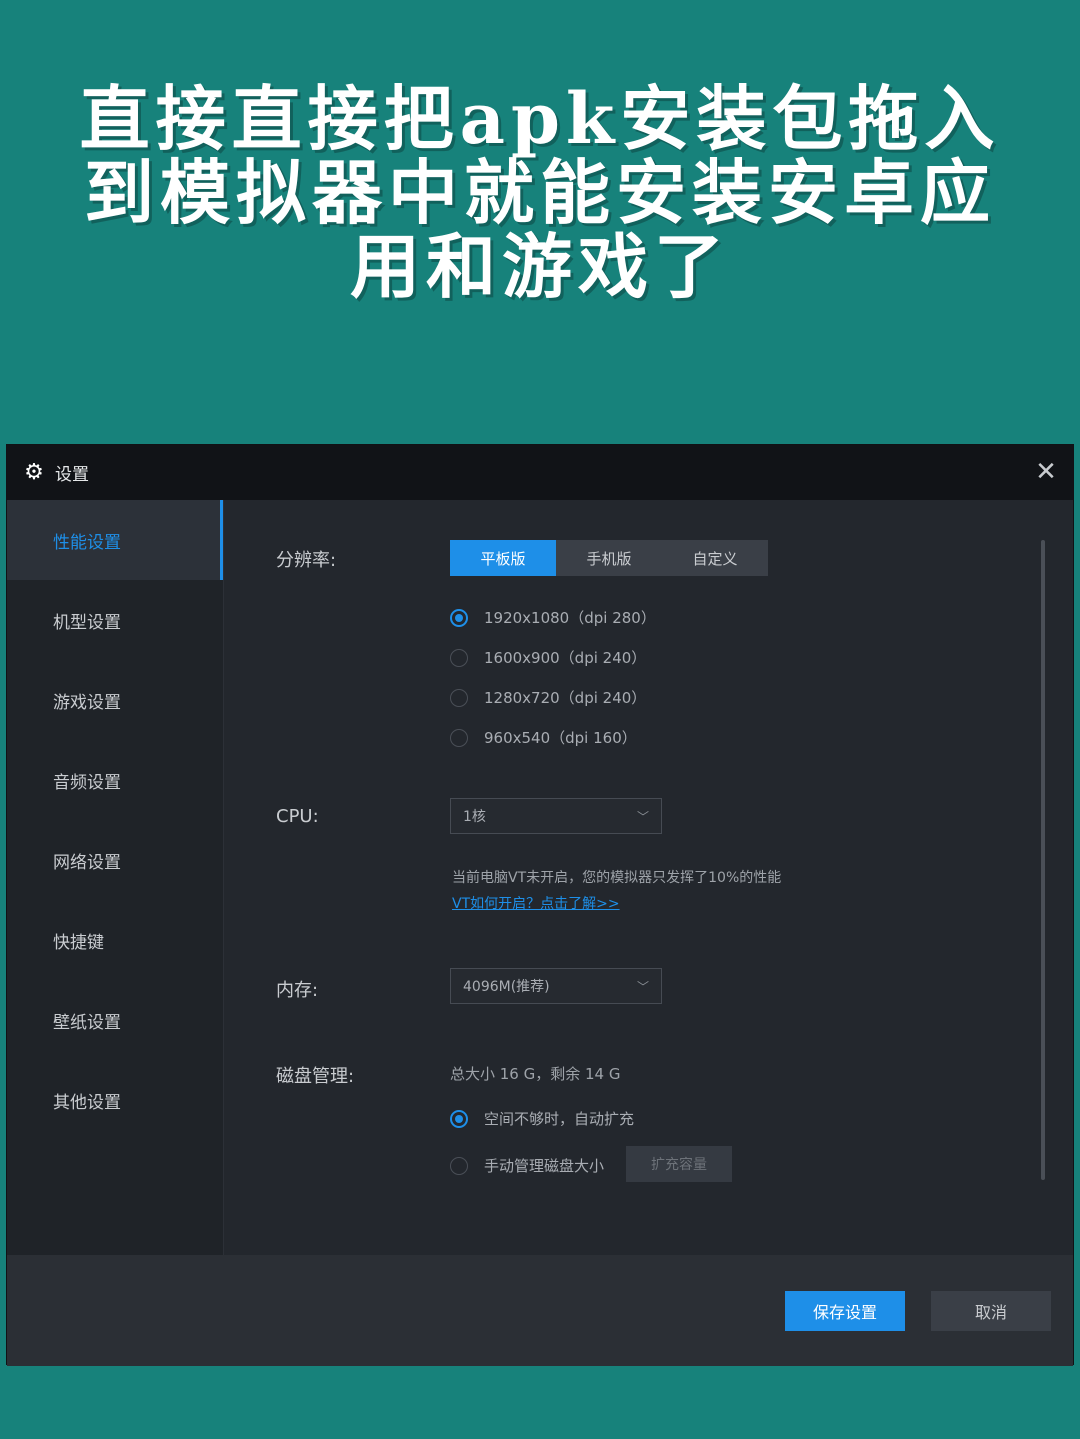  I want to click on vt-warning-note: 当前电脑VT未开启，您的模拟器只发挥了10%的性能, so click(617, 878).